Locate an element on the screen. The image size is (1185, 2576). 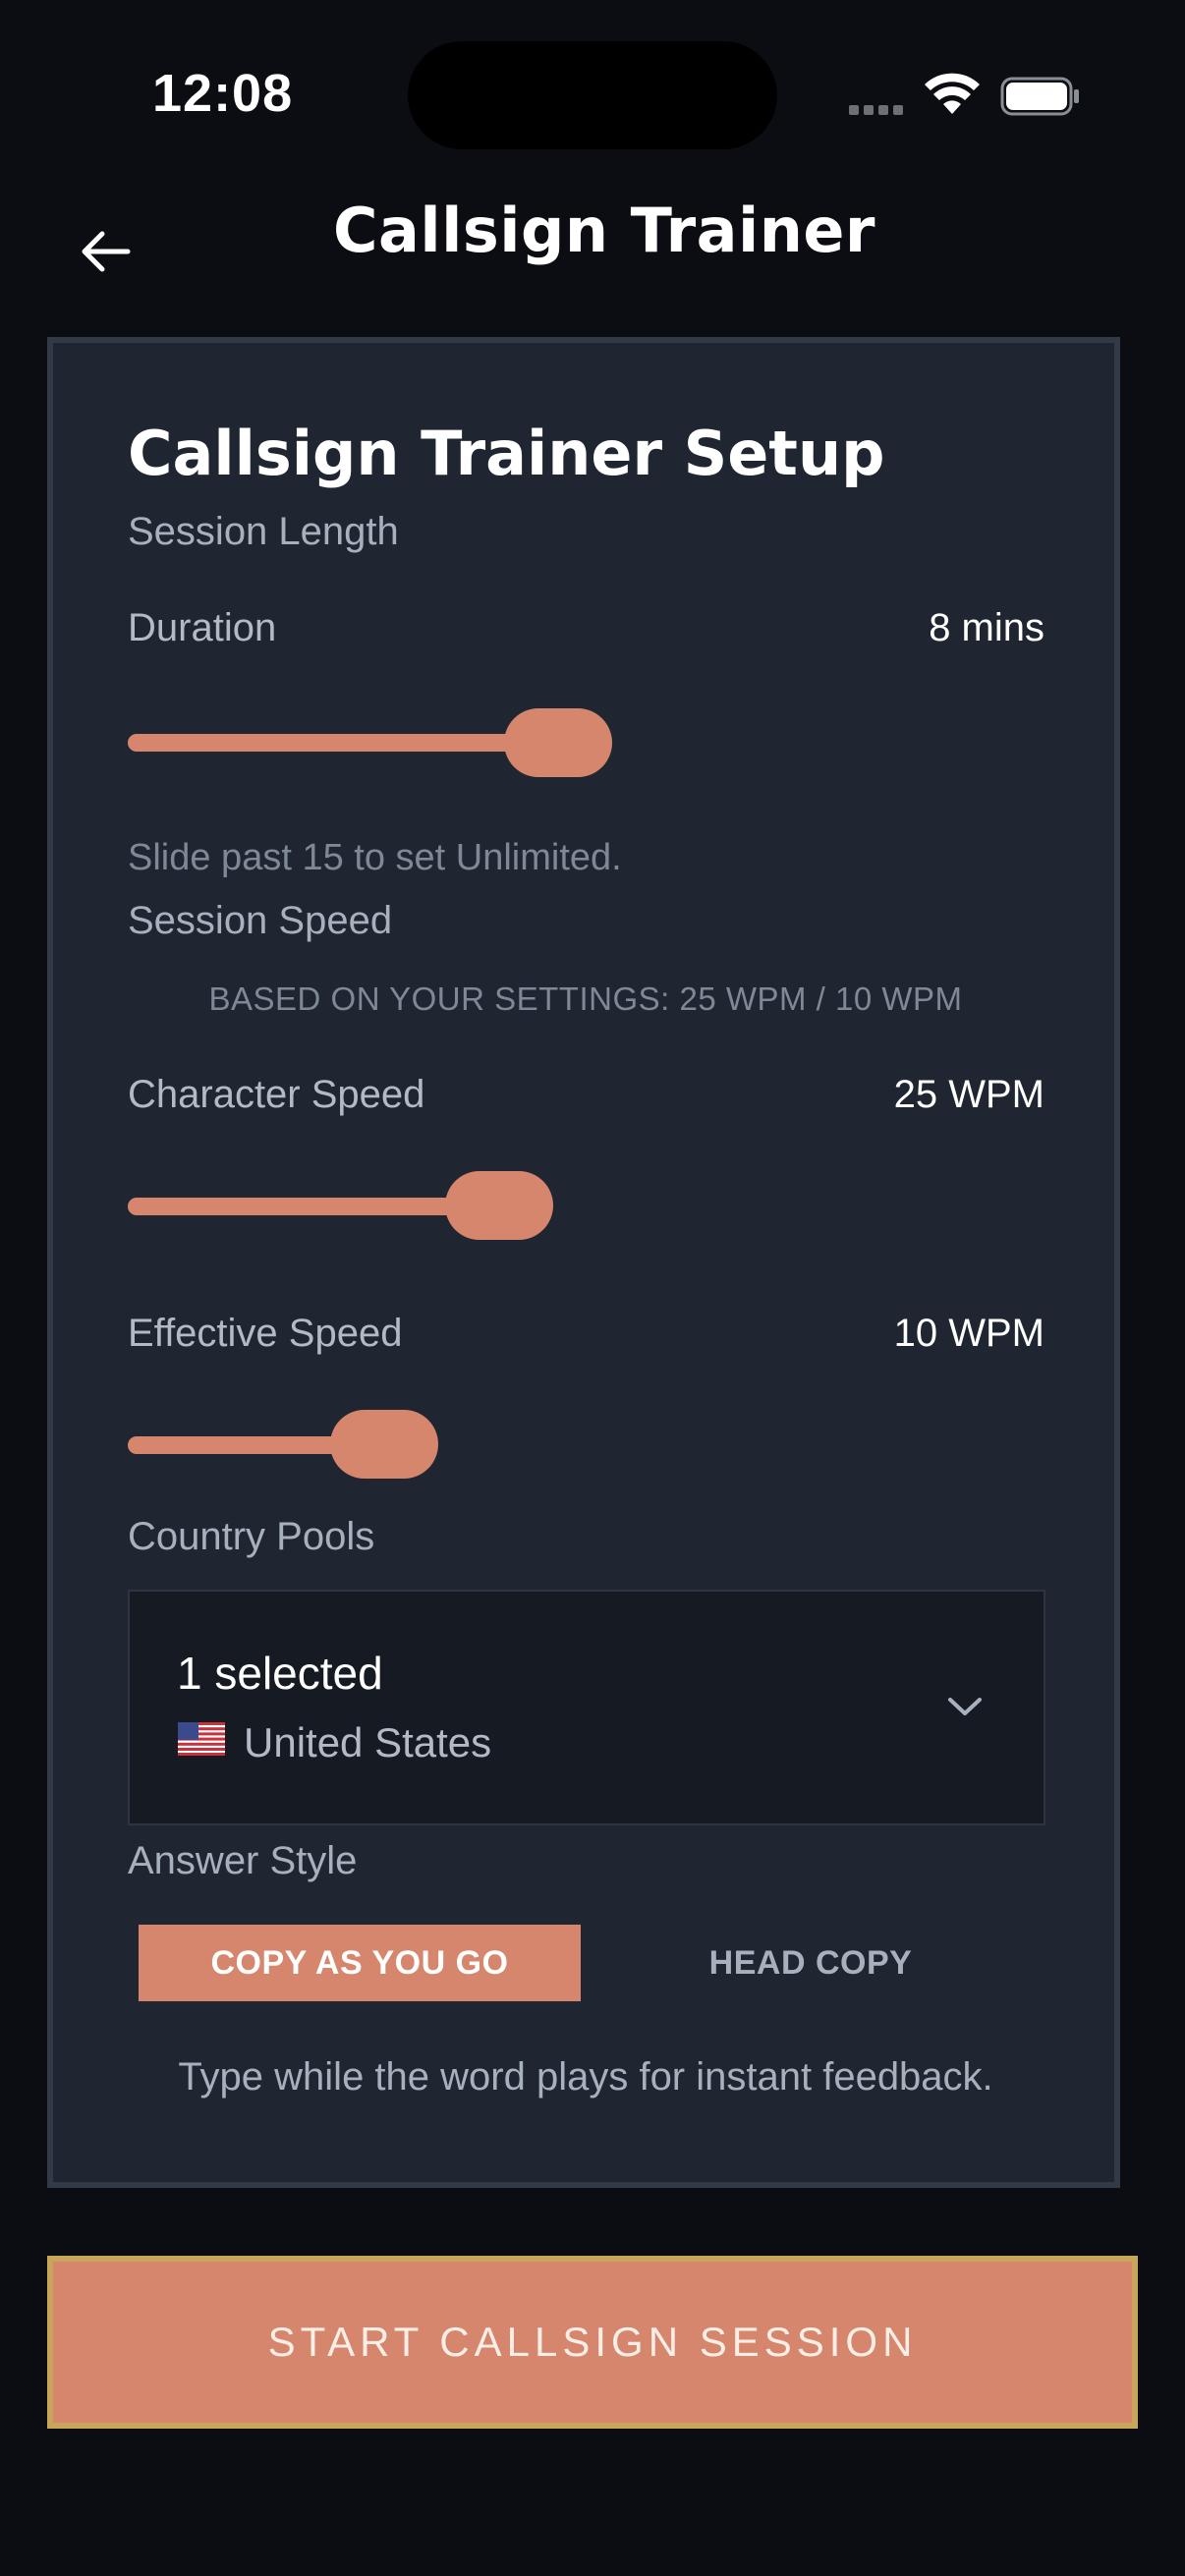
session-length-heading: Session Length is located at coordinates (263, 531).